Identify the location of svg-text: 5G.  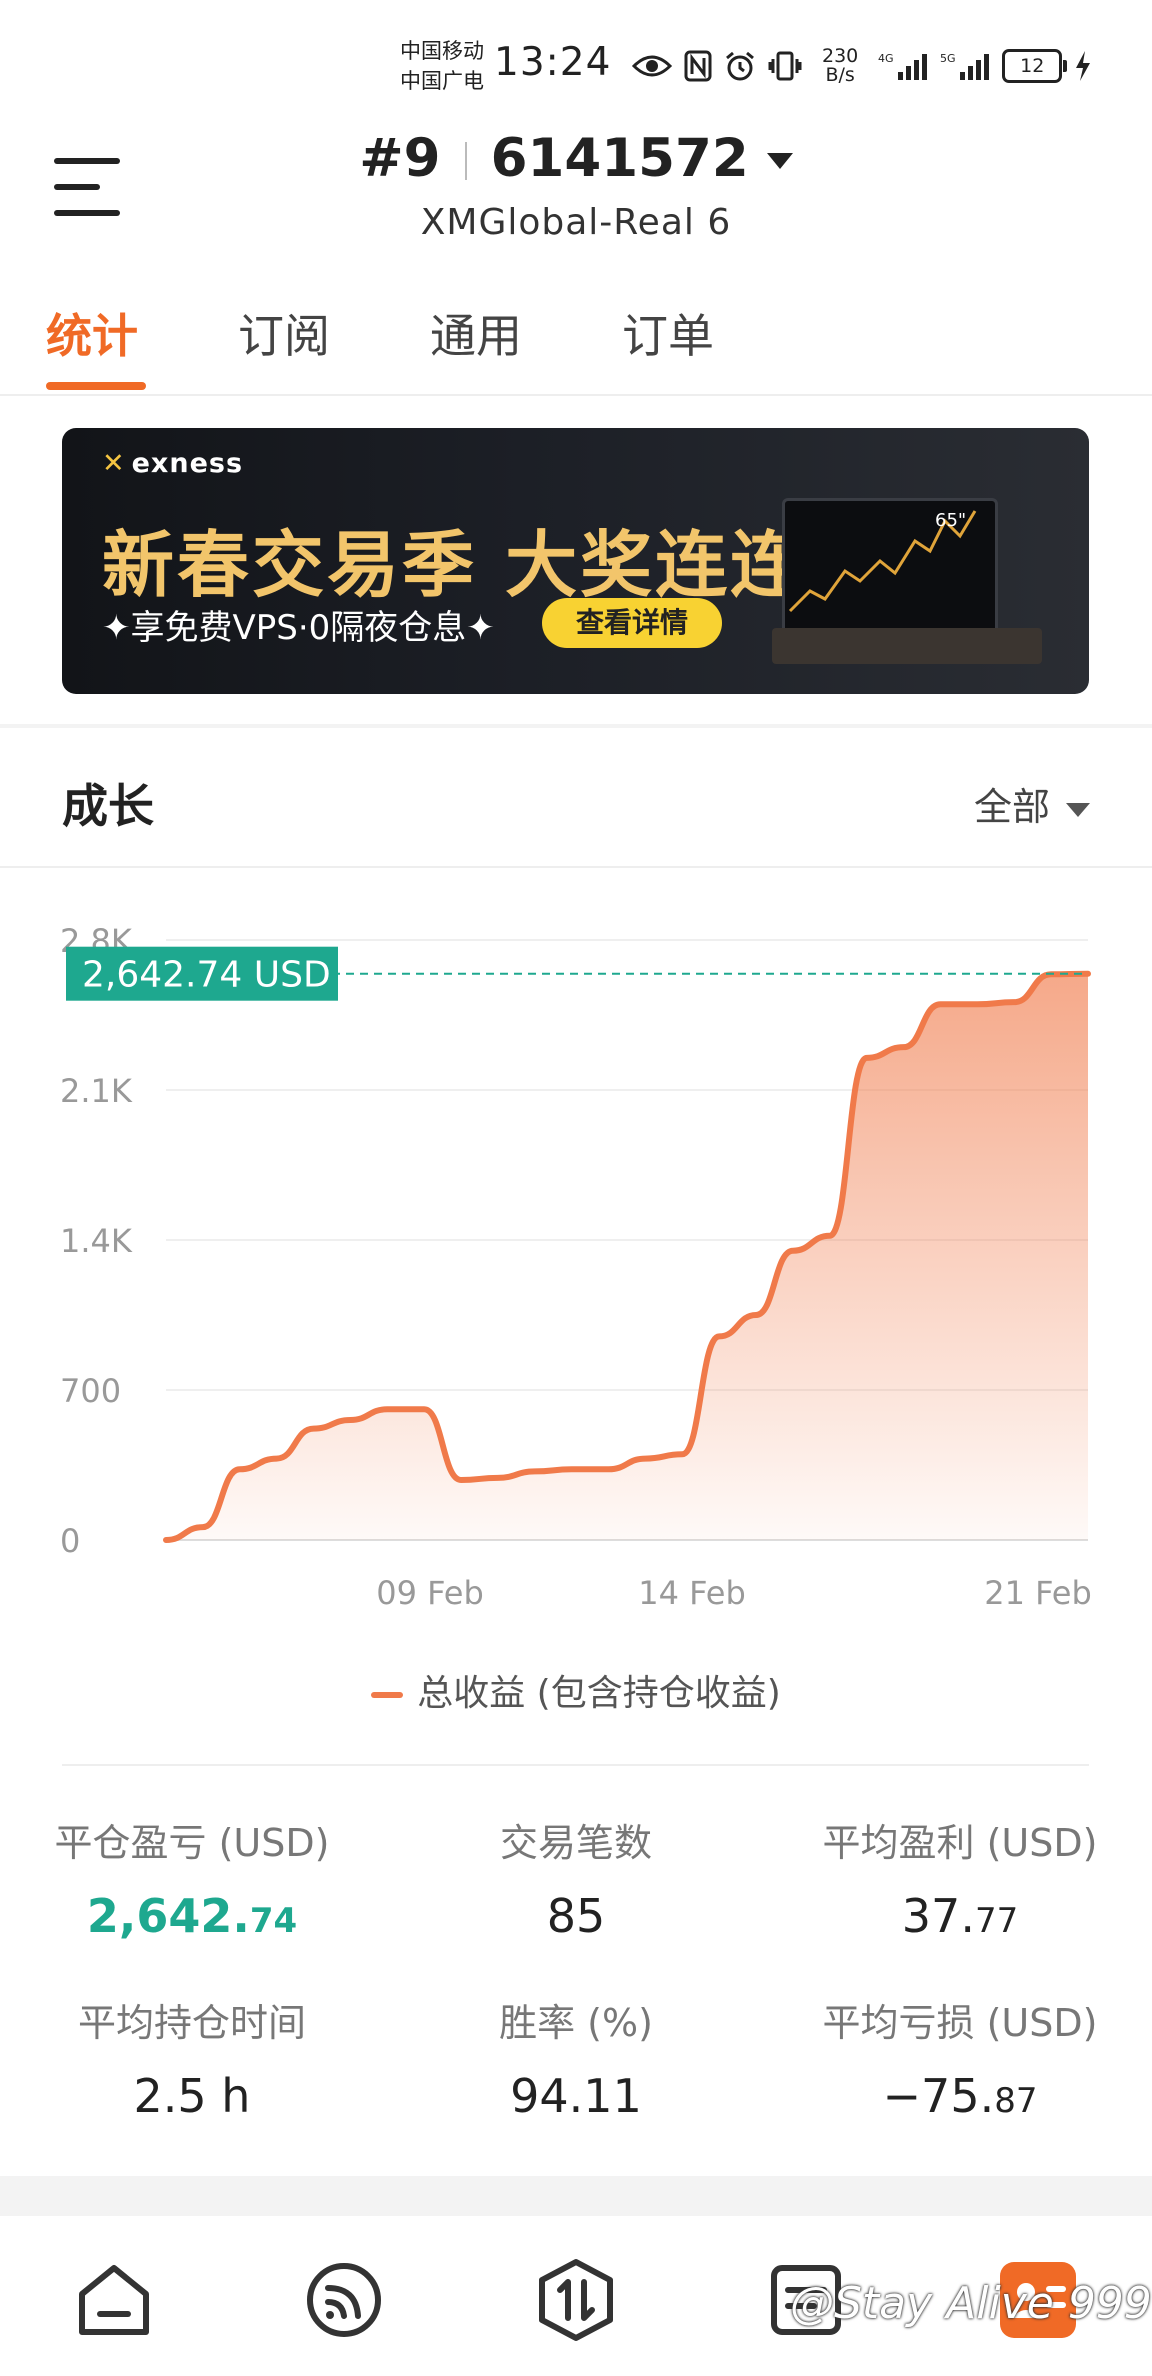
(948, 58).